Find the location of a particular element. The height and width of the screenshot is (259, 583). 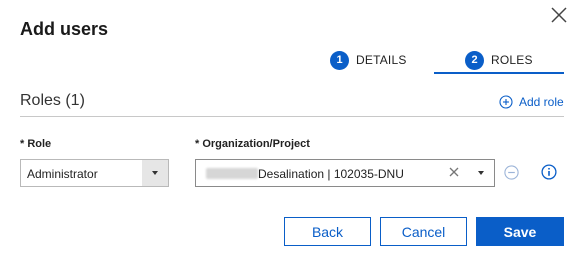

active-step-indicator is located at coordinates (499, 73).